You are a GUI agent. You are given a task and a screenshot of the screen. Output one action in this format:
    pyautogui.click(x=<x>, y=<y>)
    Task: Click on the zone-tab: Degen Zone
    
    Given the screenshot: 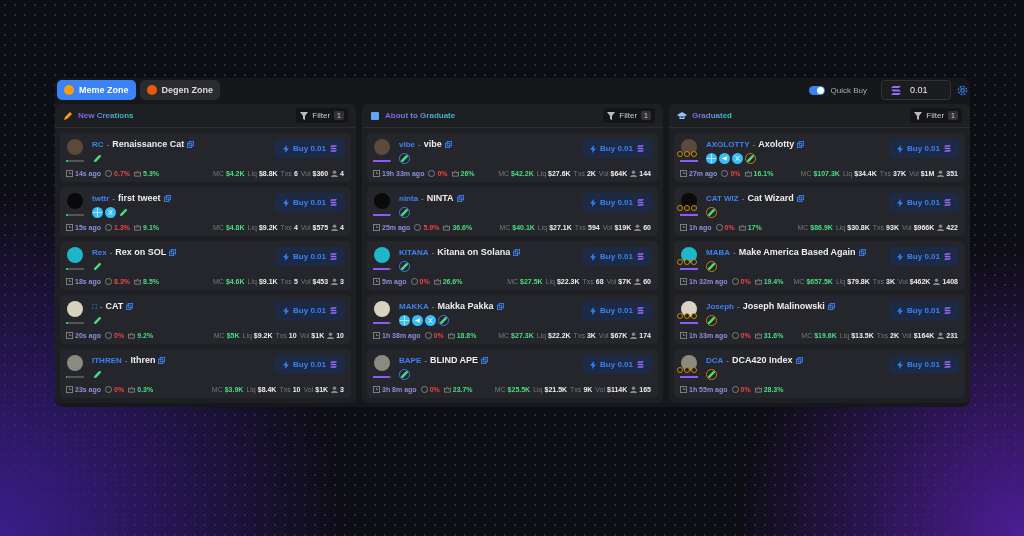 What is the action you would take?
    pyautogui.click(x=180, y=90)
    